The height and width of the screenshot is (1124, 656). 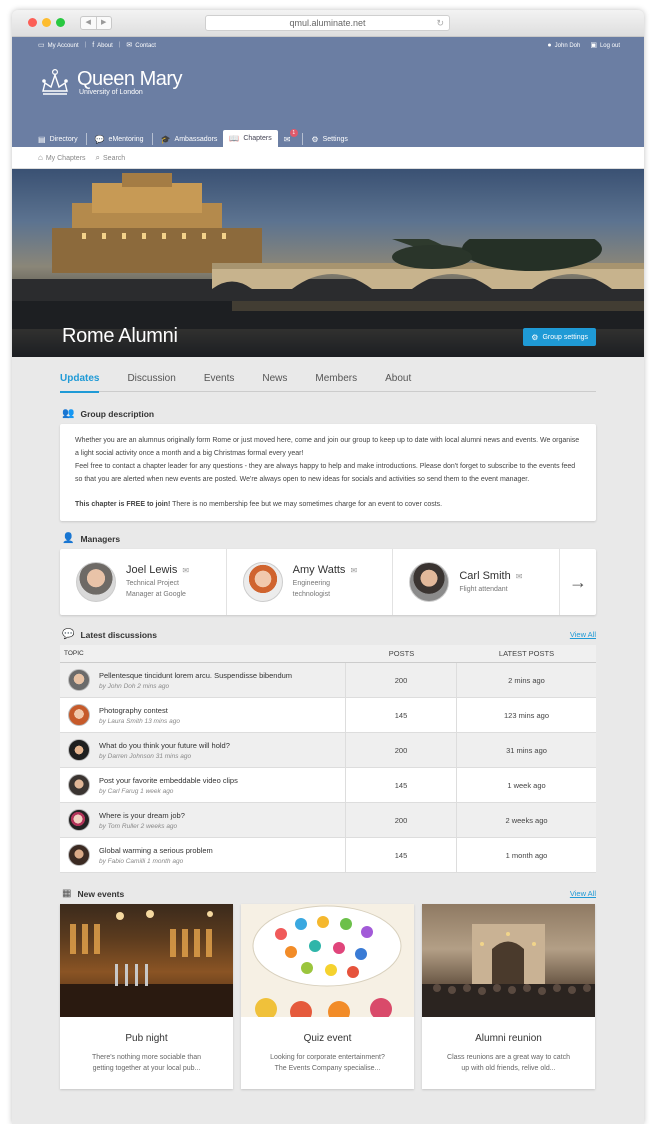 What do you see at coordinates (152, 570) in the screenshot?
I see `manager-name: Joel Lewis` at bounding box center [152, 570].